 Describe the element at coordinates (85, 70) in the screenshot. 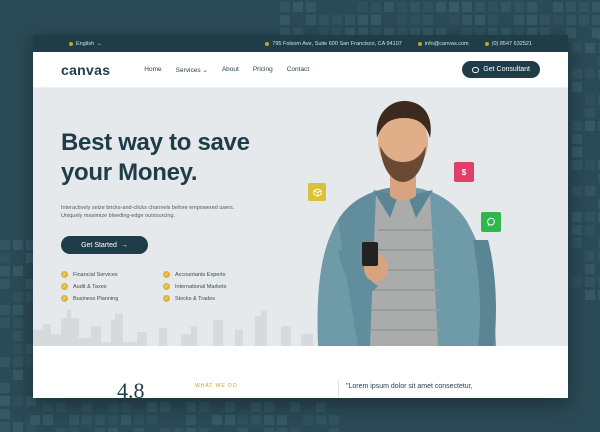

I see `site-logo: canvas` at that location.